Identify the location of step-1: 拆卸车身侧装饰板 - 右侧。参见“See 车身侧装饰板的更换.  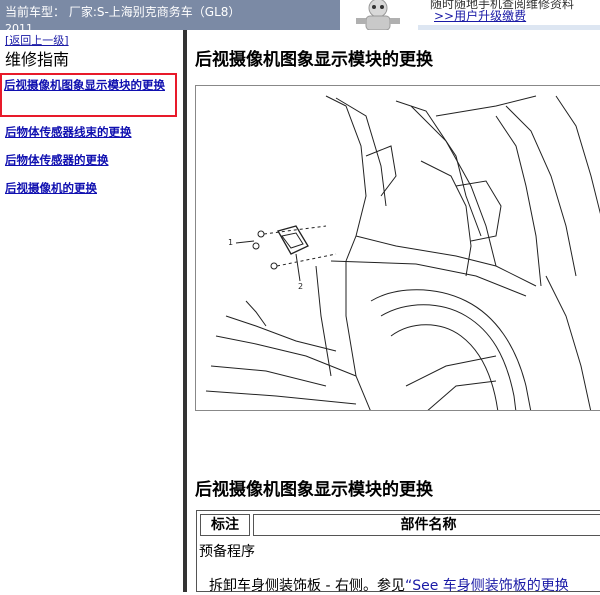
(389, 585).